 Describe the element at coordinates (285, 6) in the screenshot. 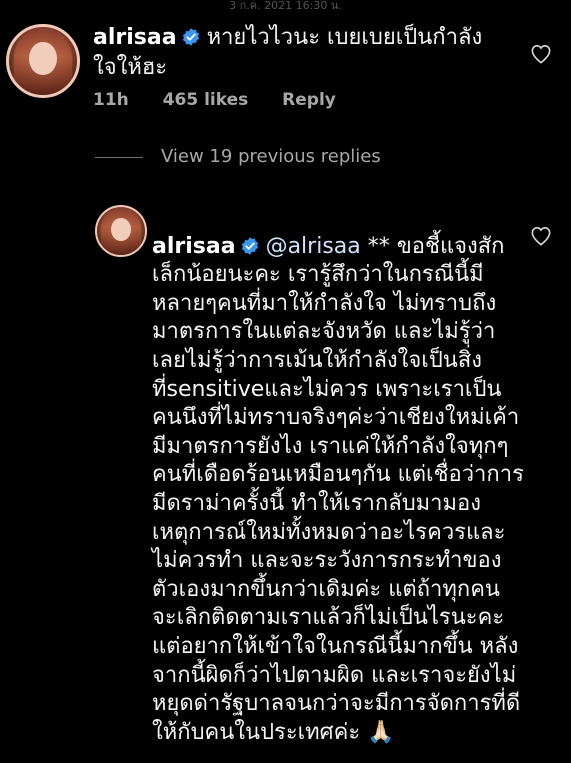

I see `timestamp-watermark: 3 ก.ค. 2021 16:30 น.` at that location.